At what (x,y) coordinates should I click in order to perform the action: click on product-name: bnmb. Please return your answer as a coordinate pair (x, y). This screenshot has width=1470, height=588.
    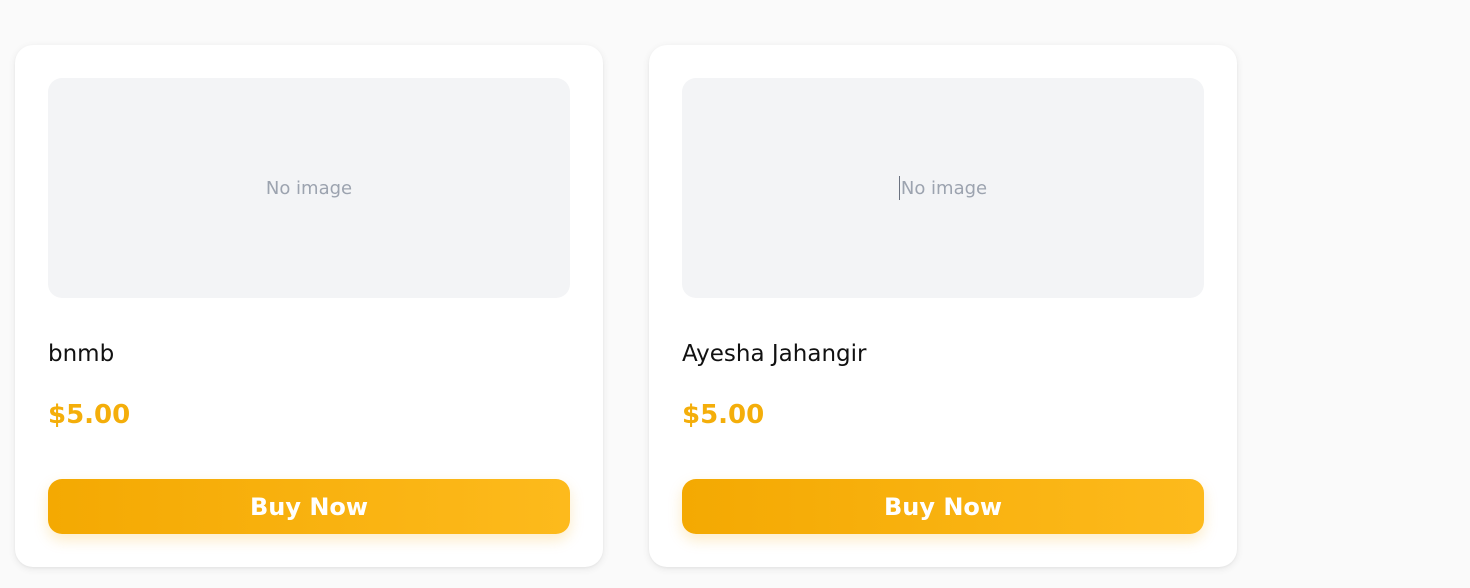
    Looking at the image, I should click on (81, 354).